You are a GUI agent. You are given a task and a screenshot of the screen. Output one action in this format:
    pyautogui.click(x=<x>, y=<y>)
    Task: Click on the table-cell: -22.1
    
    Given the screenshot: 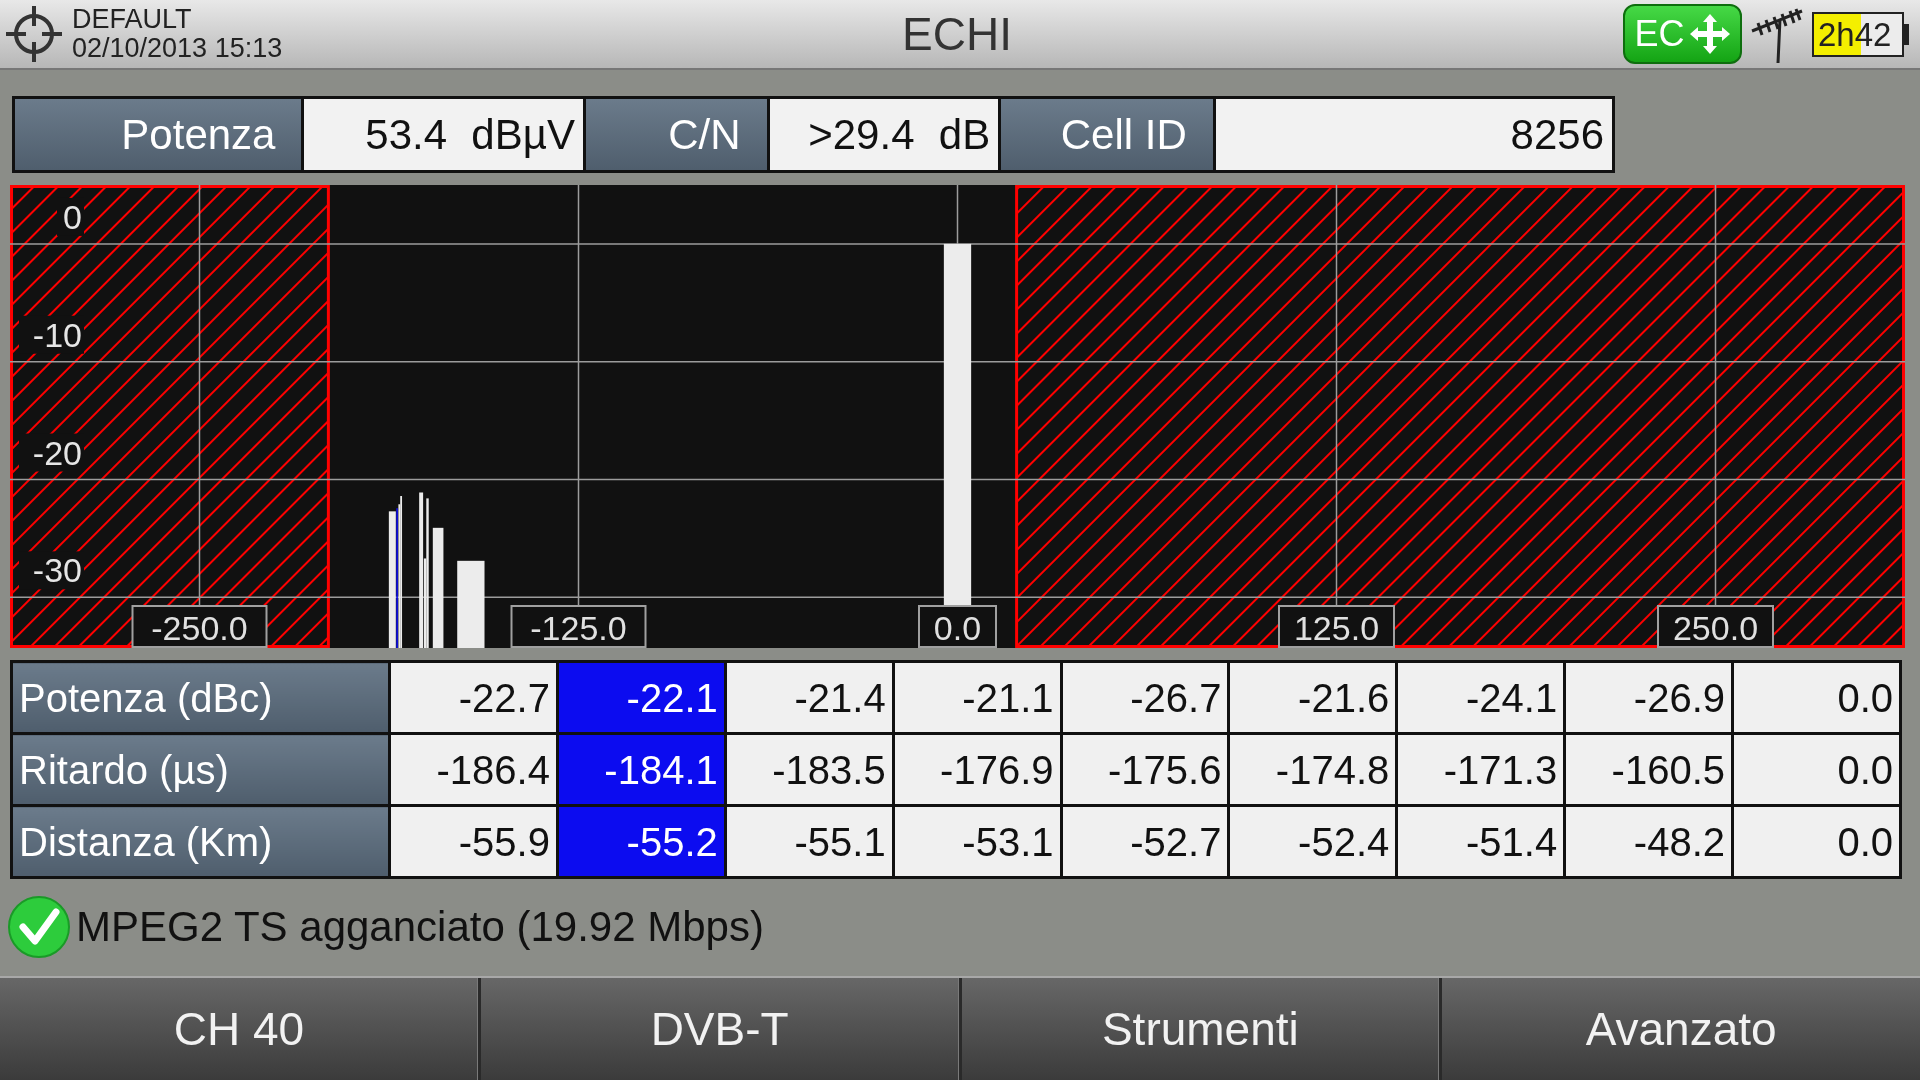 What is the action you would take?
    pyautogui.click(x=641, y=697)
    